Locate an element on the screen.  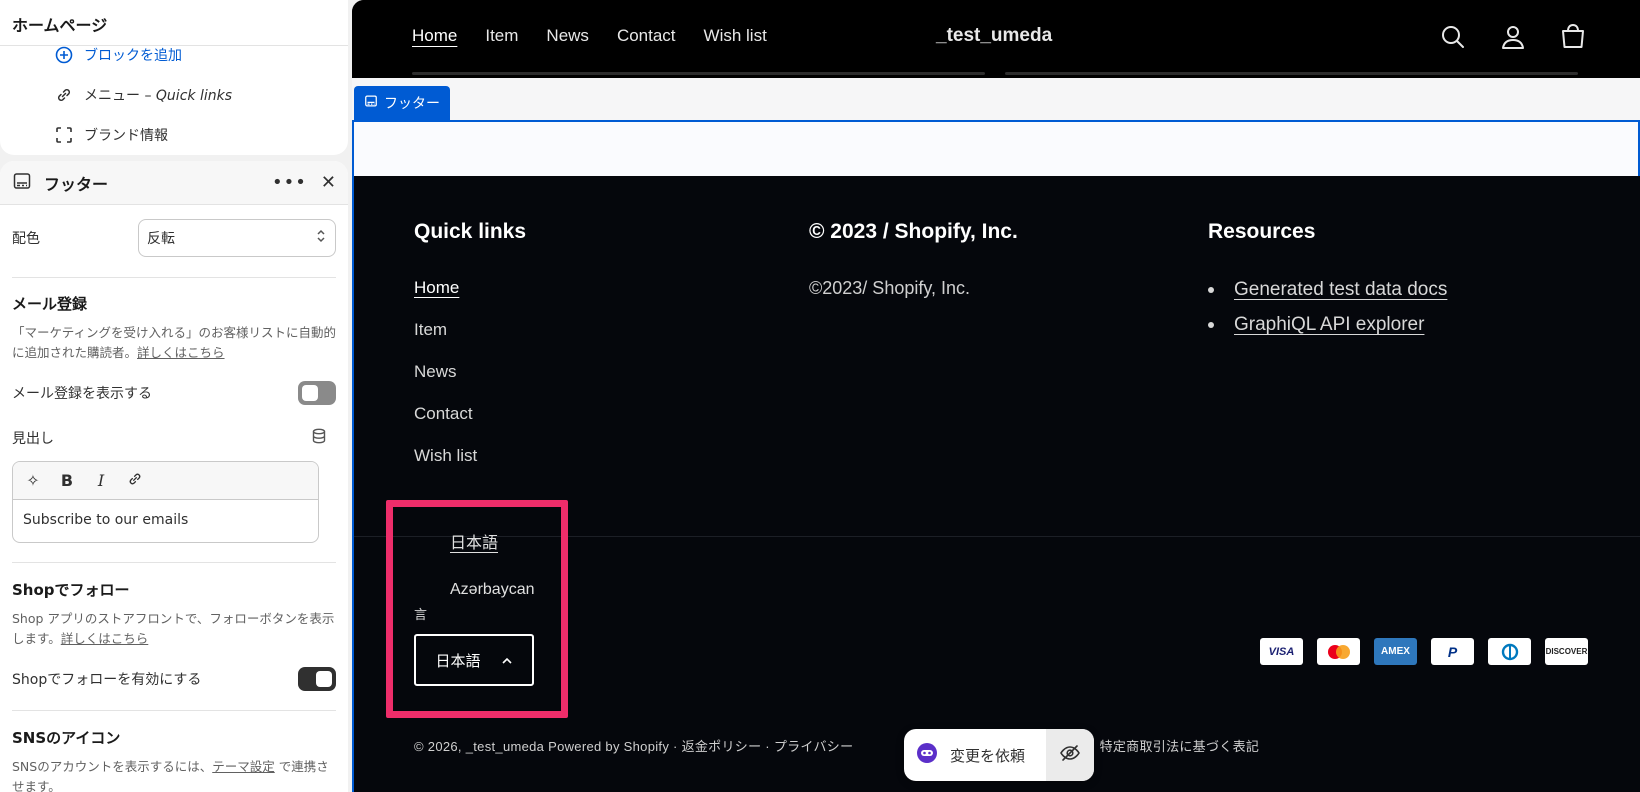
paypal-icon: P is located at coordinates (1452, 651).